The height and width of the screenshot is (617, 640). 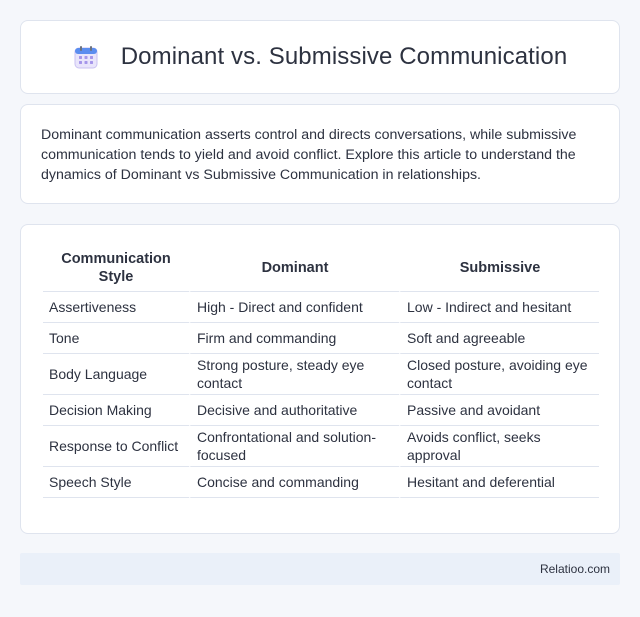 I want to click on dominant-cell: High - Direct and confident, so click(x=294, y=307).